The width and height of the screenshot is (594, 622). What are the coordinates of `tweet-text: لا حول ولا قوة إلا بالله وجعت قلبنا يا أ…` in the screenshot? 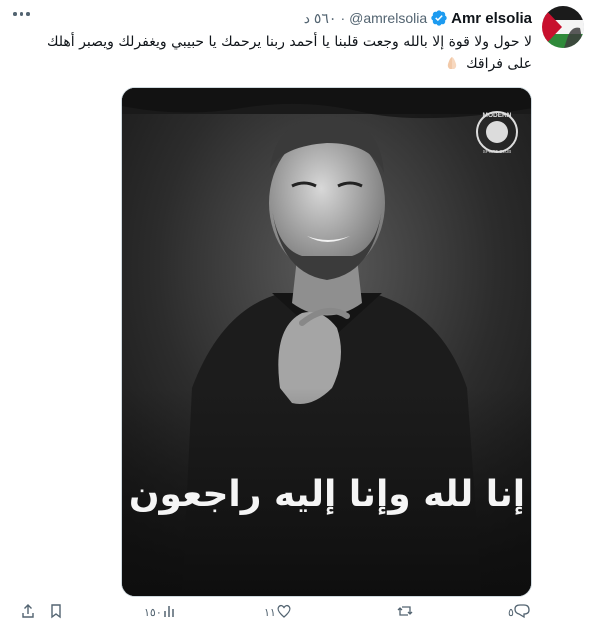 It's located at (277, 53).